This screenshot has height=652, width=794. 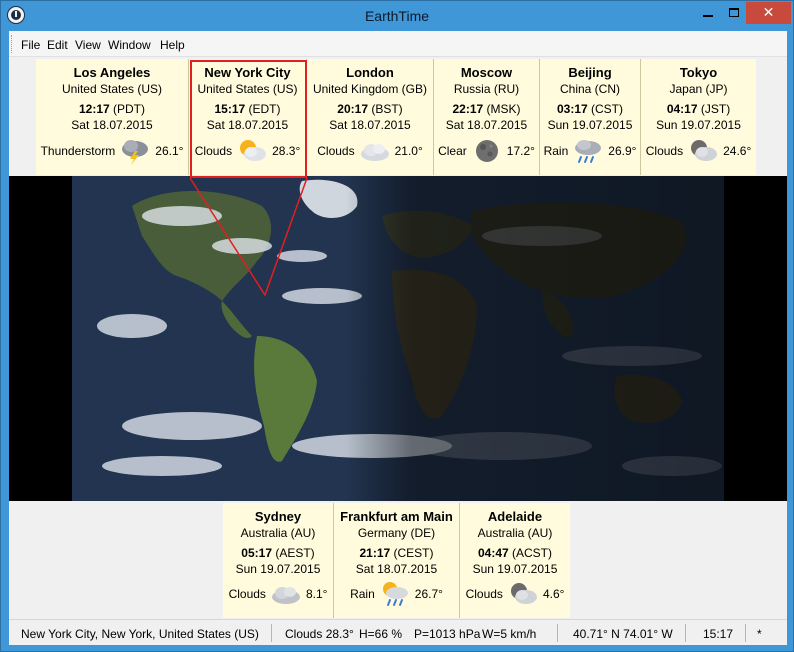 I want to click on sun-rain-icon, so click(x=395, y=594).